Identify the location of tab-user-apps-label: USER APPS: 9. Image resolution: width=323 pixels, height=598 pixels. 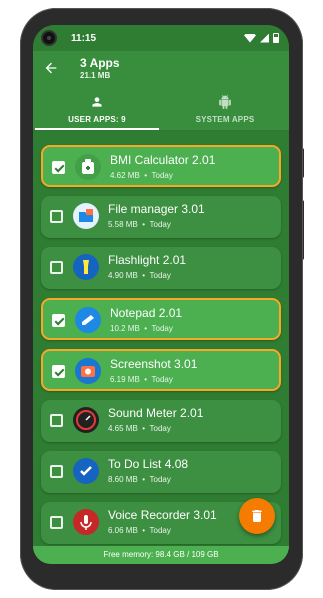
(97, 119).